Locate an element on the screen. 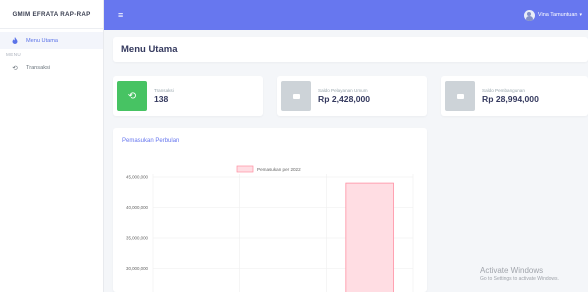  top-navbar: ≡ Vina Tamuntuan ▾ is located at coordinates (346, 15).